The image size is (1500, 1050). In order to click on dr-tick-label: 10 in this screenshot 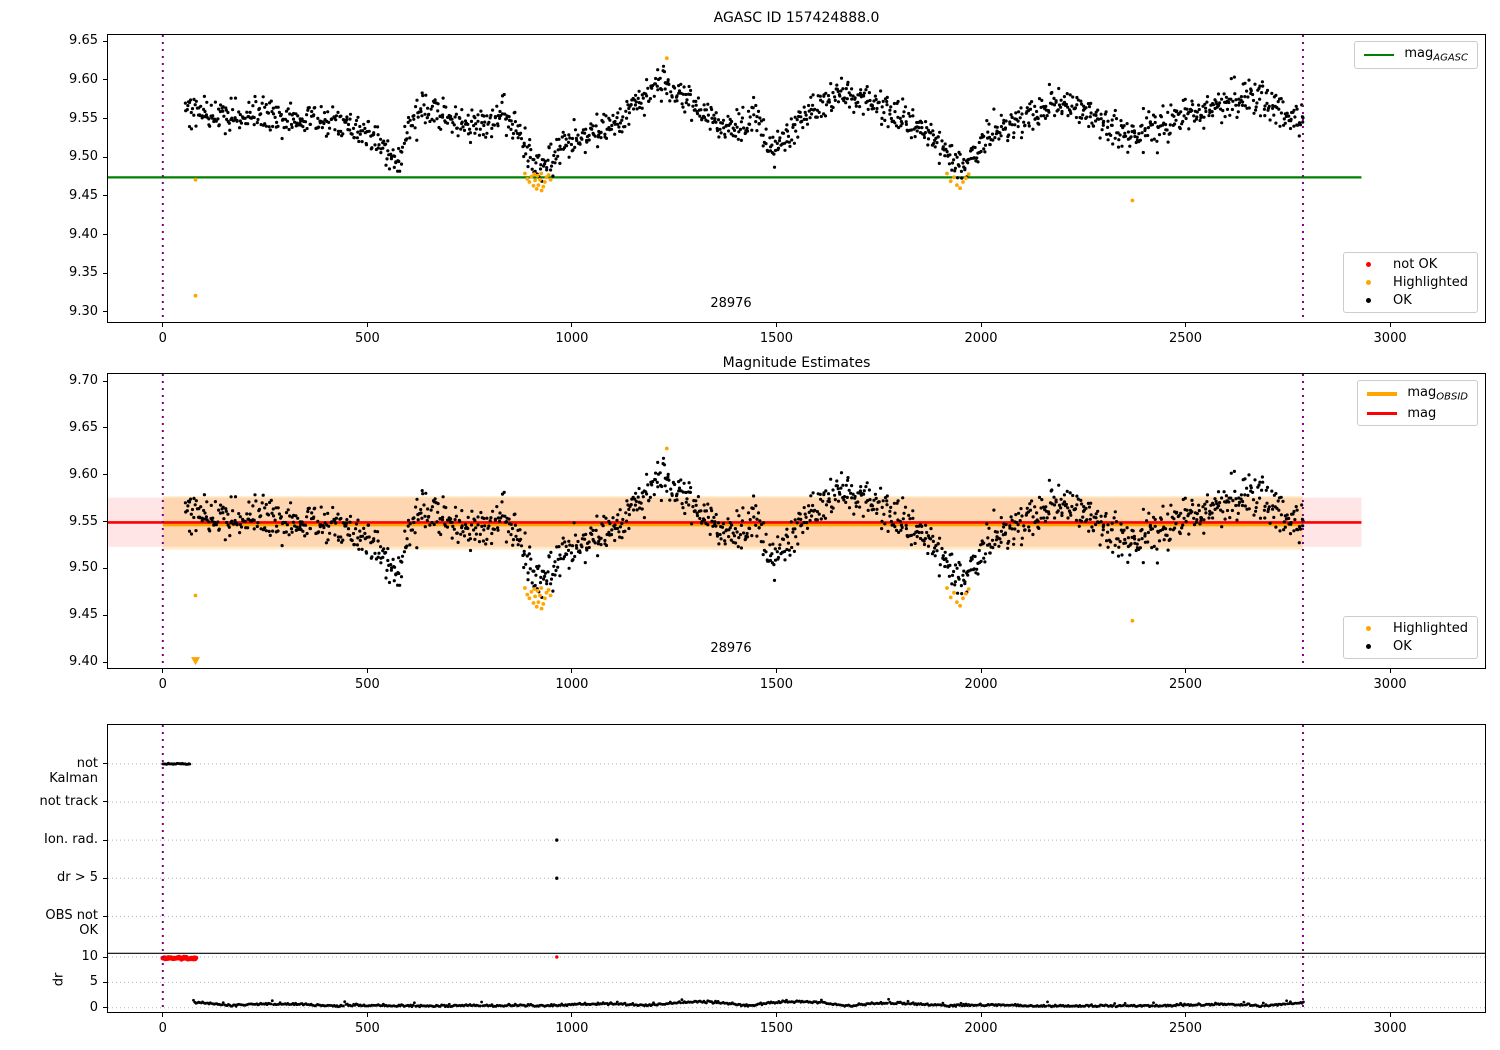, I will do `click(89, 957)`.